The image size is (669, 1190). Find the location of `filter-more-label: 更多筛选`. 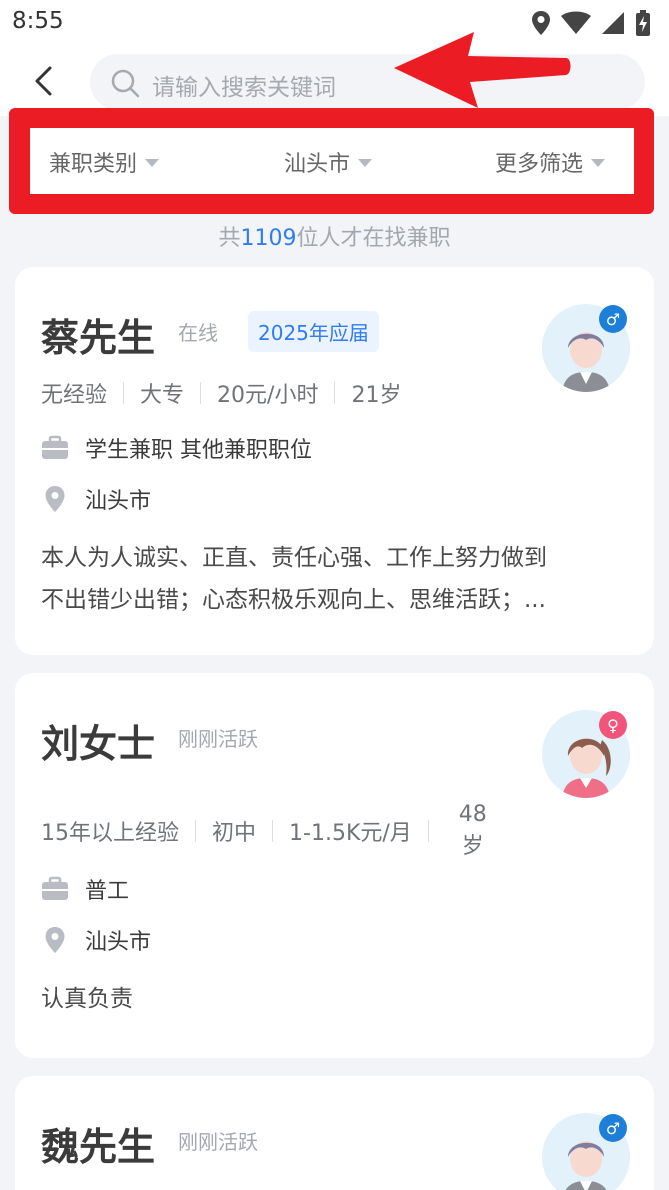

filter-more-label: 更多筛选 is located at coordinates (539, 164).